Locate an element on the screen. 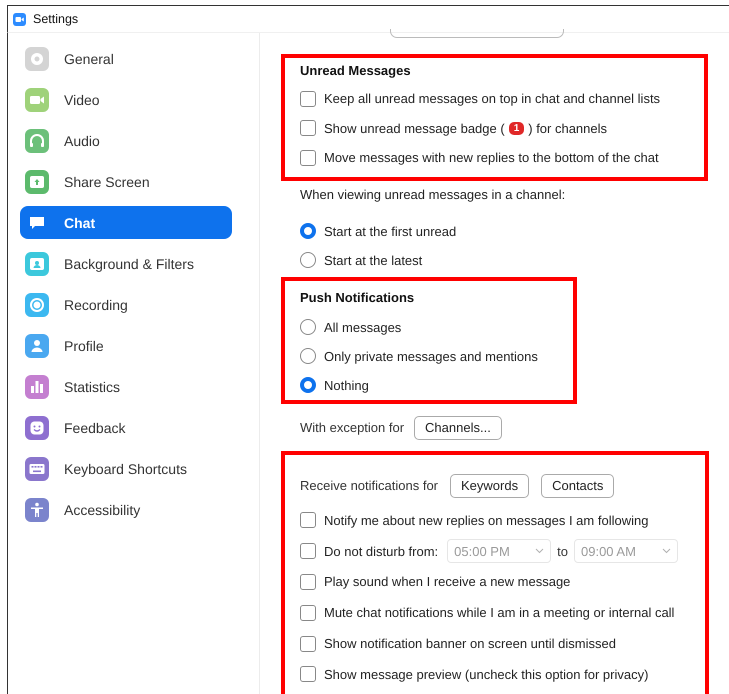 This screenshot has width=729, height=694. record-icon is located at coordinates (37, 304).